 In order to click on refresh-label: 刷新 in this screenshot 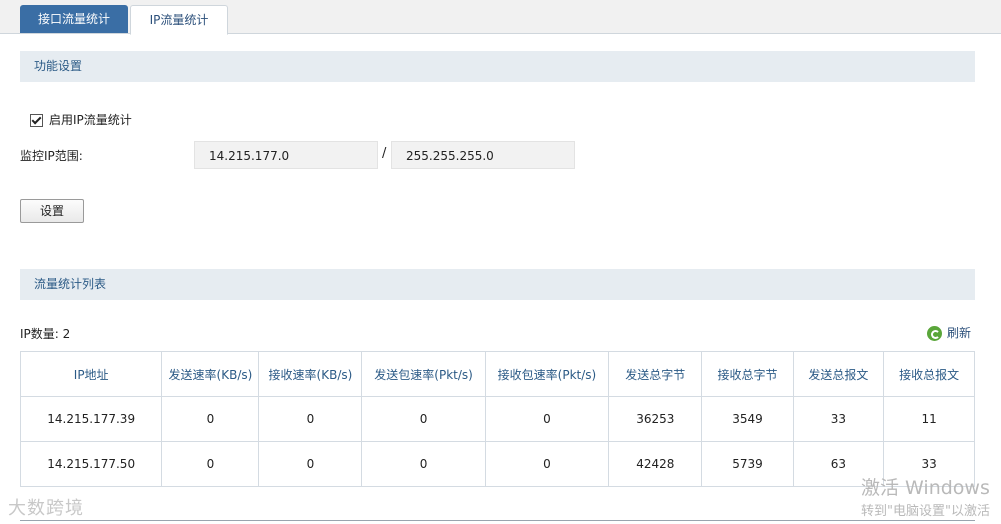, I will do `click(959, 333)`.